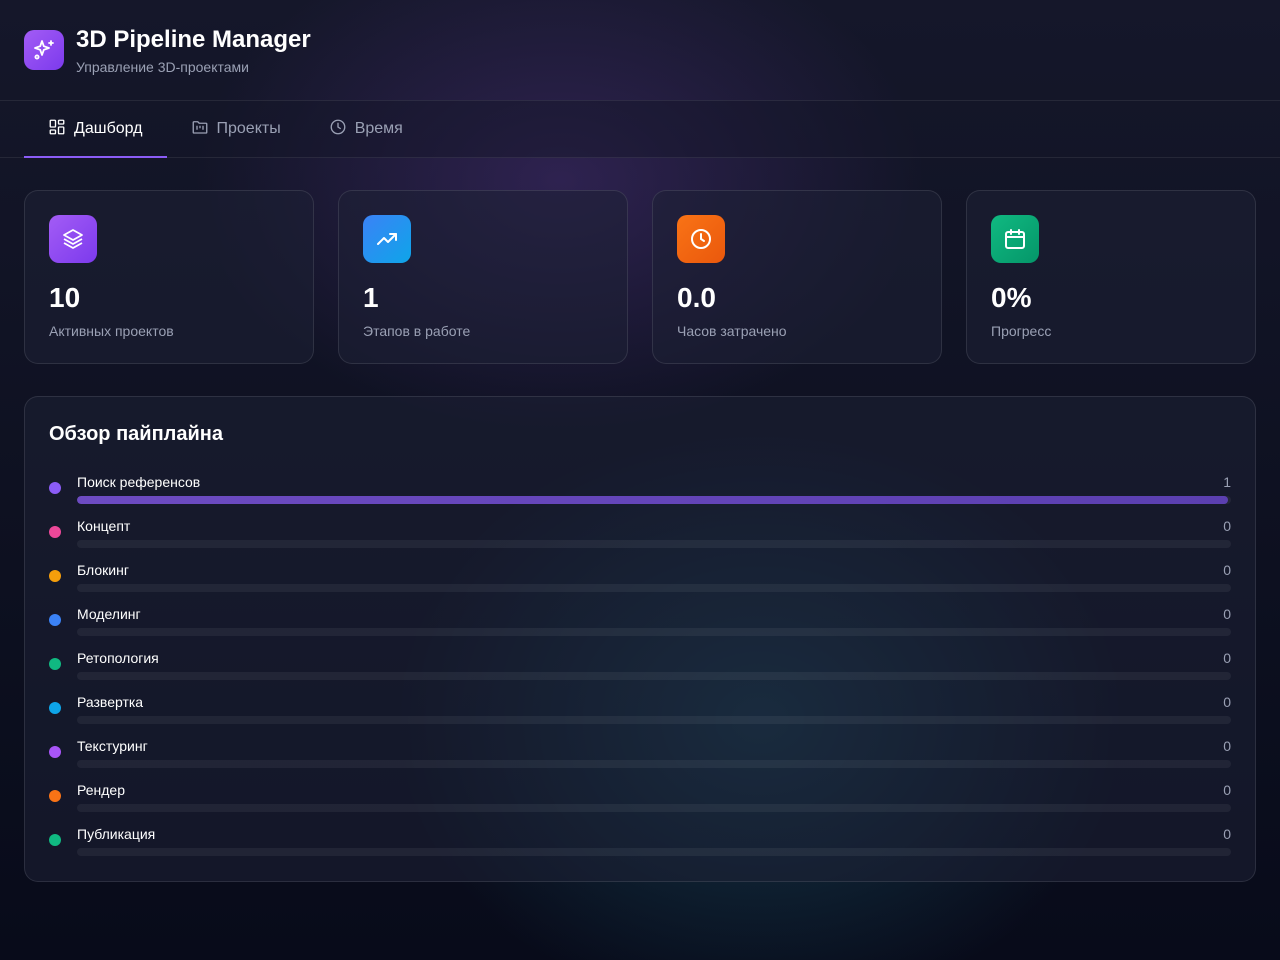  What do you see at coordinates (101, 790) in the screenshot?
I see `stage-name: Рендер` at bounding box center [101, 790].